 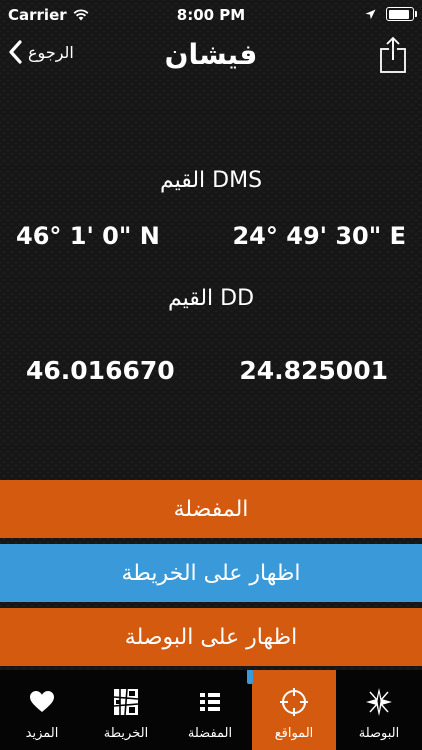 What do you see at coordinates (294, 733) in the screenshot?
I see `tab-label: المواقع` at bounding box center [294, 733].